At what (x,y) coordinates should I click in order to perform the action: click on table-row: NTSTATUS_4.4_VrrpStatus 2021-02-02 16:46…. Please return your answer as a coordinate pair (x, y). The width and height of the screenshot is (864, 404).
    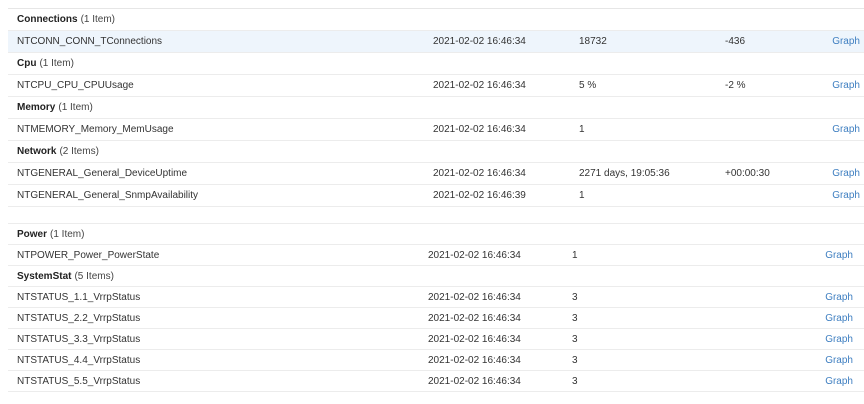
    Looking at the image, I should click on (436, 360).